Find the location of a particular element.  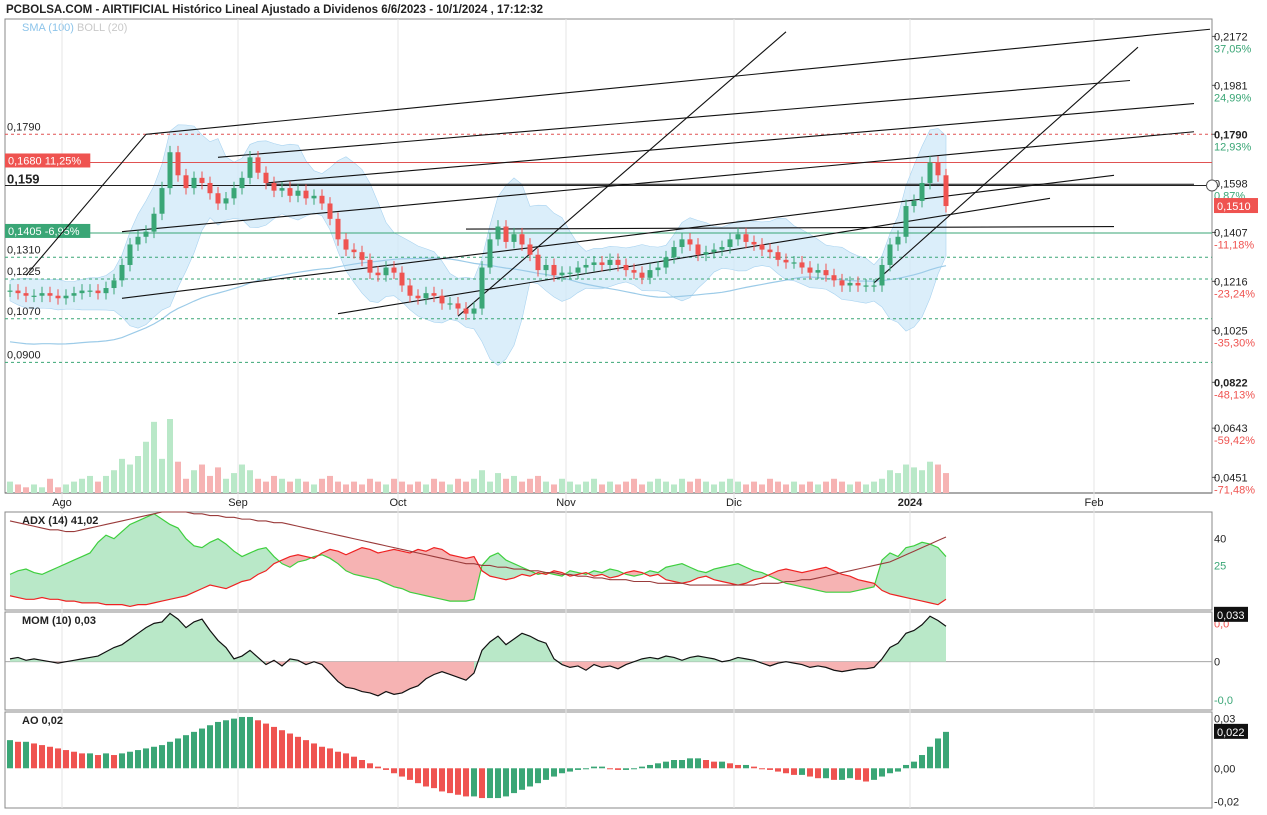

price-level-label: 0,1310 is located at coordinates (24, 250).